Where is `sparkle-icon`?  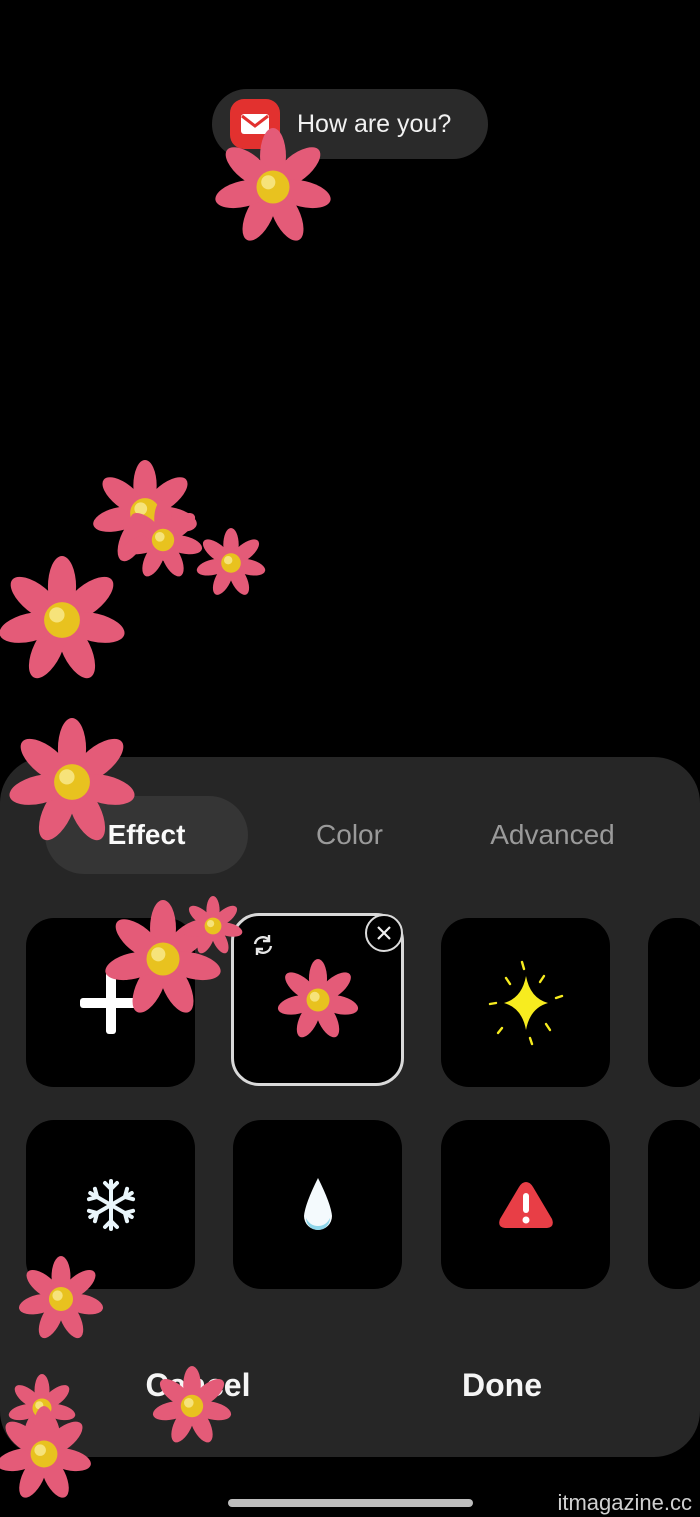
sparkle-icon is located at coordinates (525, 1002).